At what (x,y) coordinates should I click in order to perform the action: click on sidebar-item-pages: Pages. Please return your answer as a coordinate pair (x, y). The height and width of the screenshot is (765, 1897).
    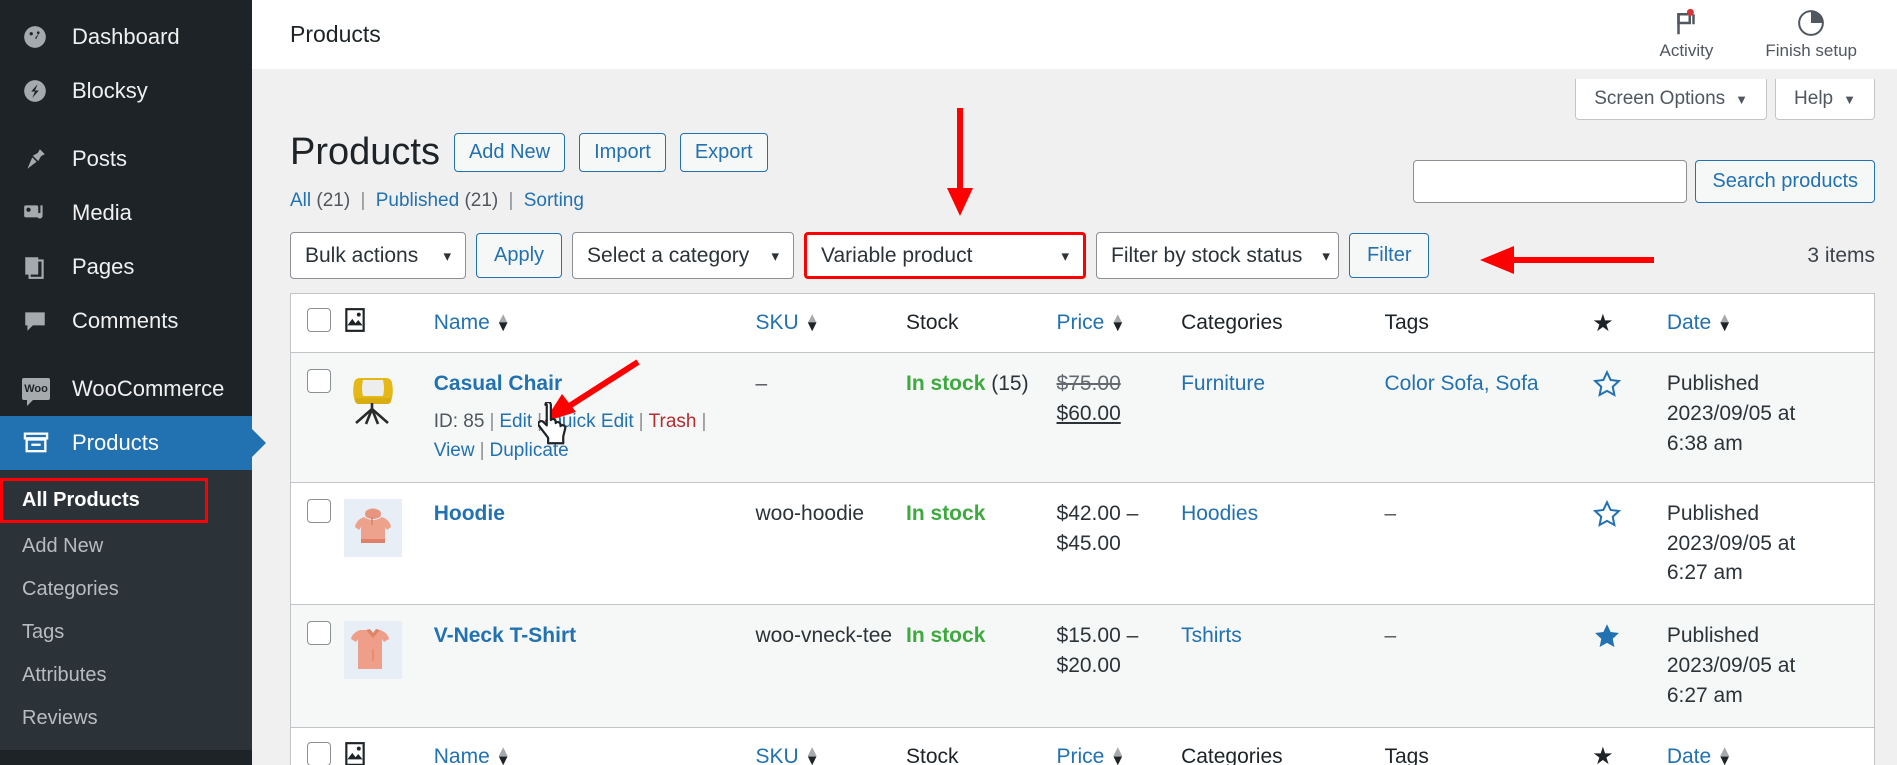
    Looking at the image, I should click on (126, 267).